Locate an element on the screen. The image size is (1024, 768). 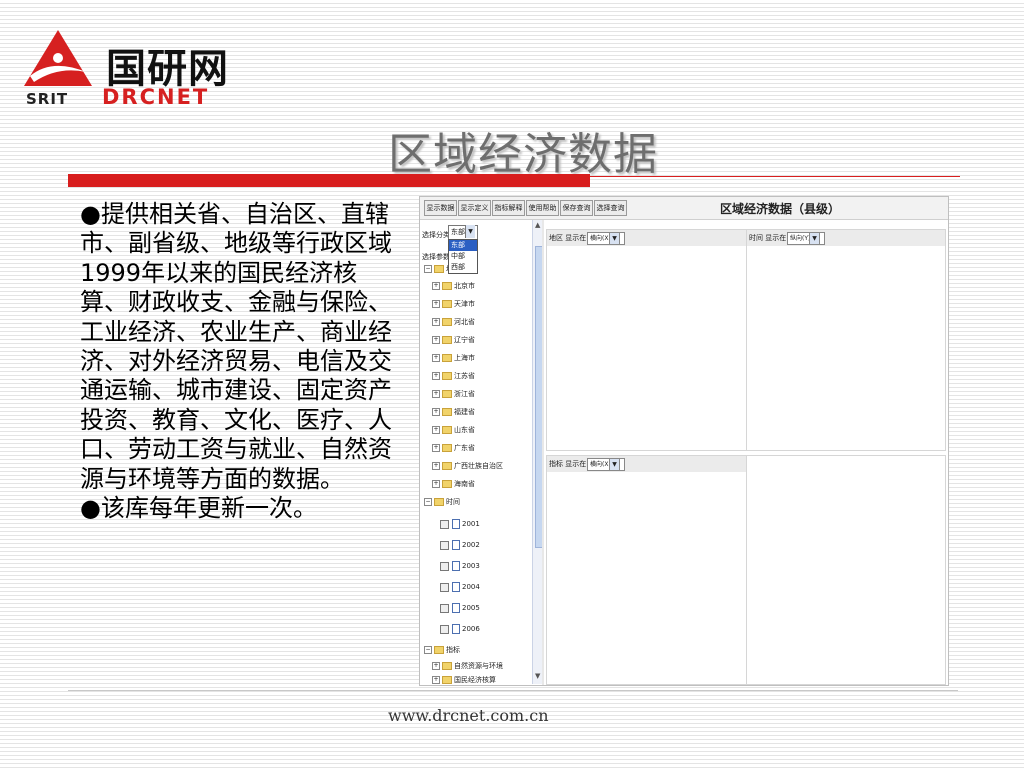
panel-divider is located at coordinates (543, 452).